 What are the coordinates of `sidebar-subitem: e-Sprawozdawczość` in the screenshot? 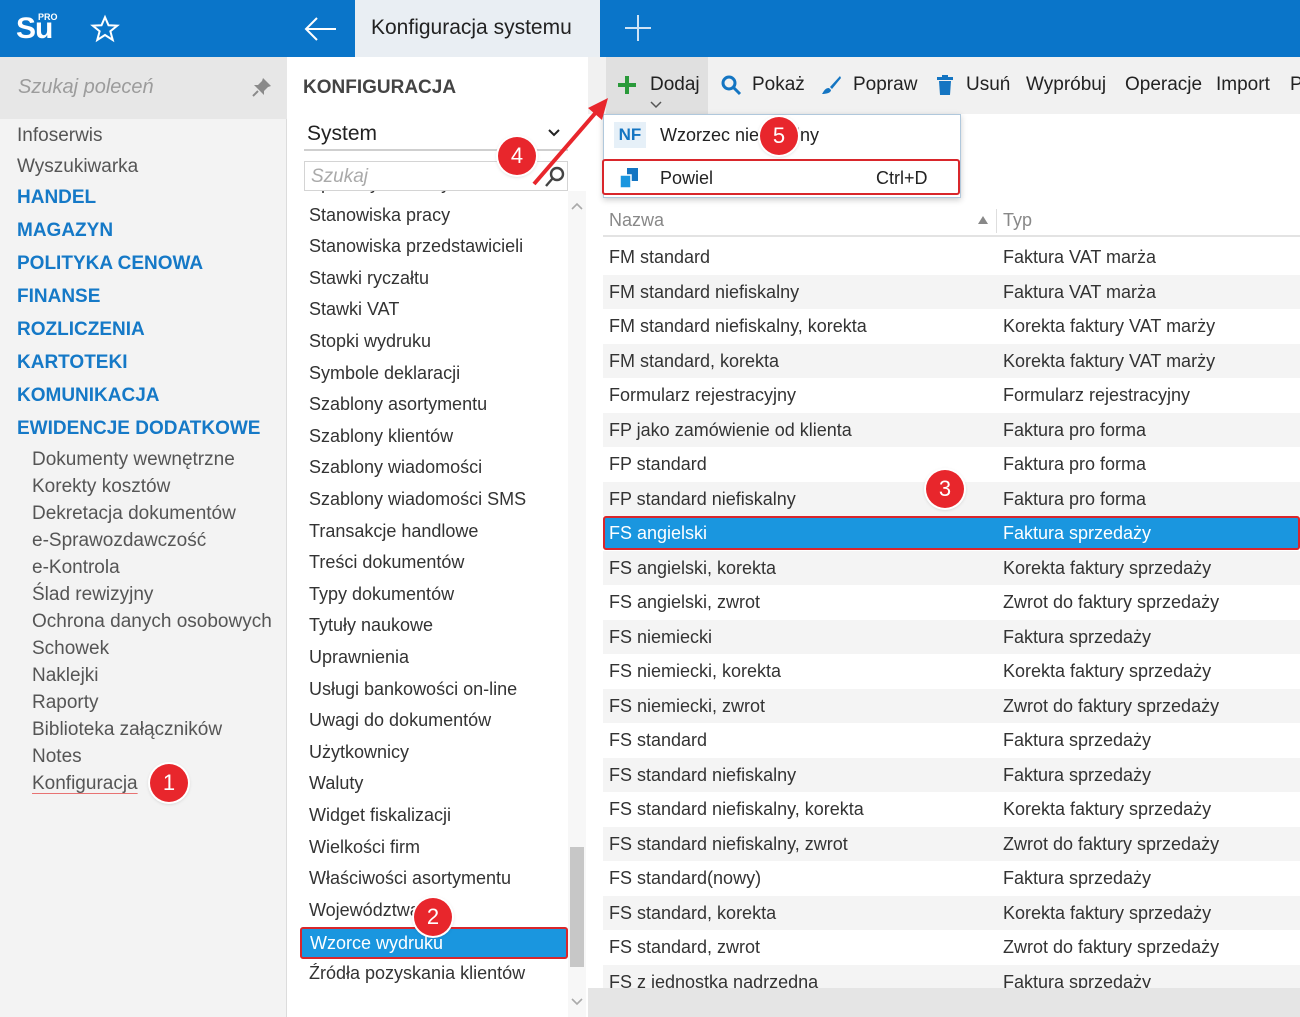 It's located at (119, 541).